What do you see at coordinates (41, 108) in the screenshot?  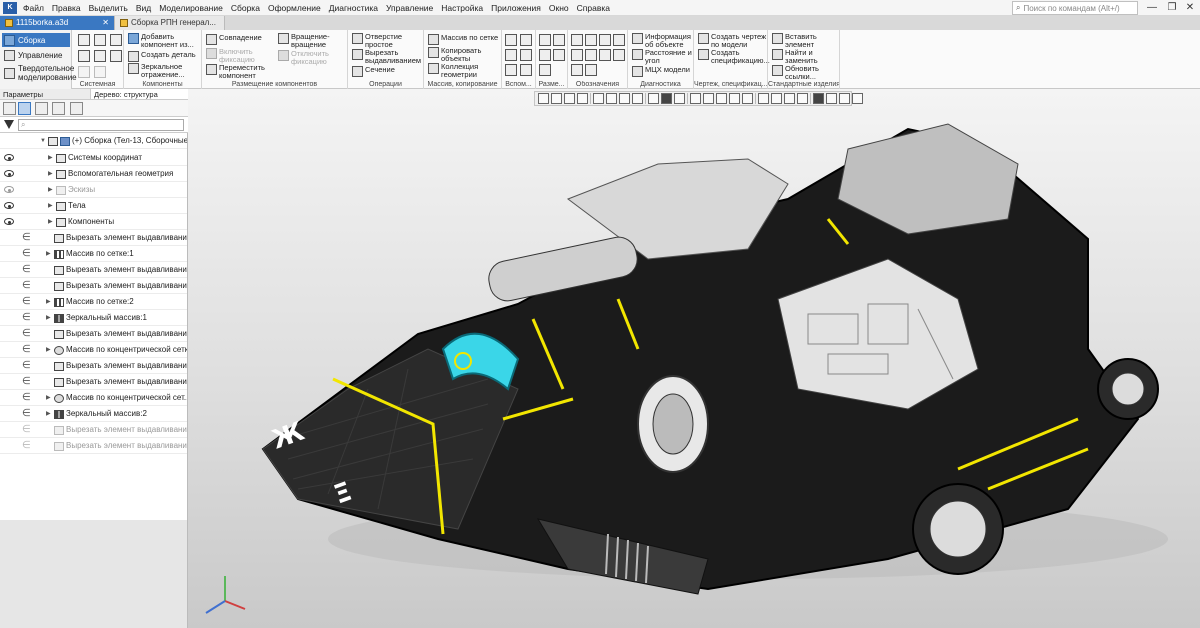 I see `tree-sort-icon` at bounding box center [41, 108].